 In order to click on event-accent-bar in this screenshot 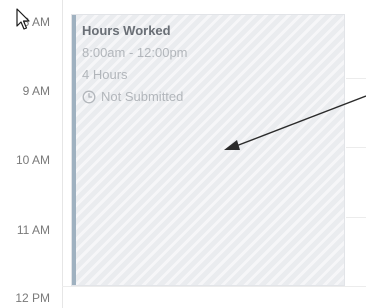, I will do `click(74, 150)`.